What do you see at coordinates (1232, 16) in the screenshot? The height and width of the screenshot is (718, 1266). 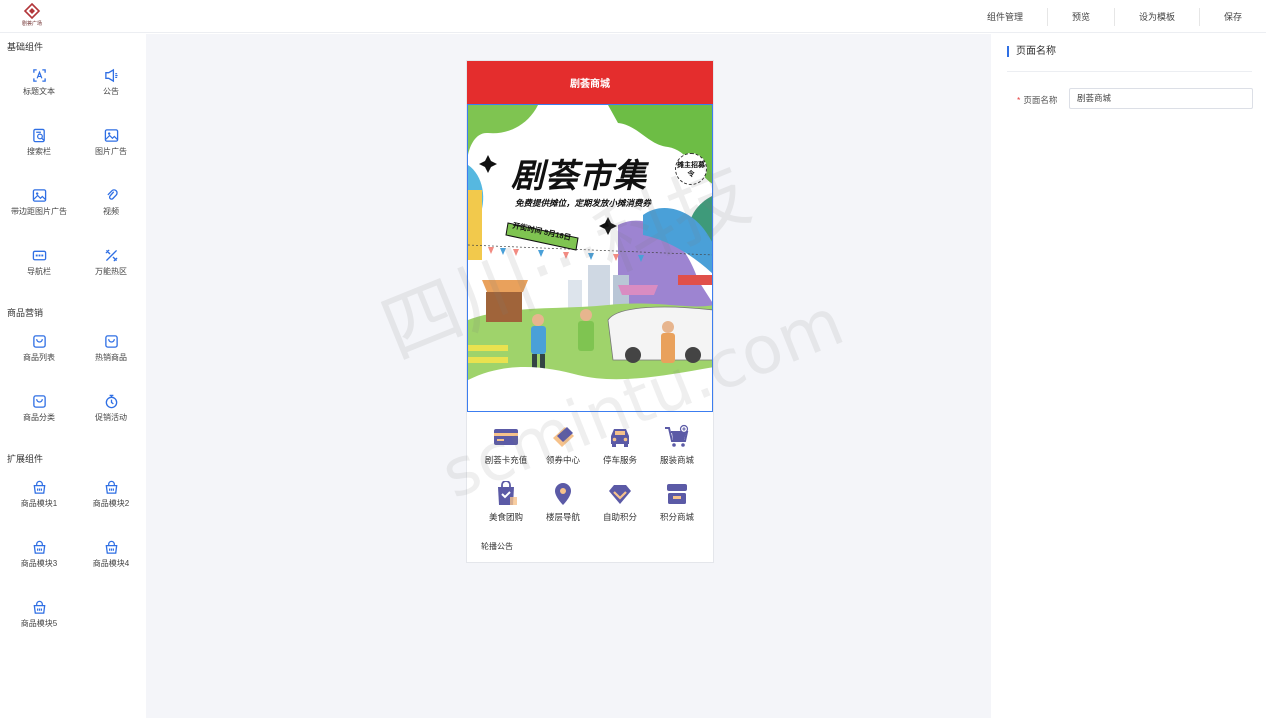 I see `save-button: 保存` at bounding box center [1232, 16].